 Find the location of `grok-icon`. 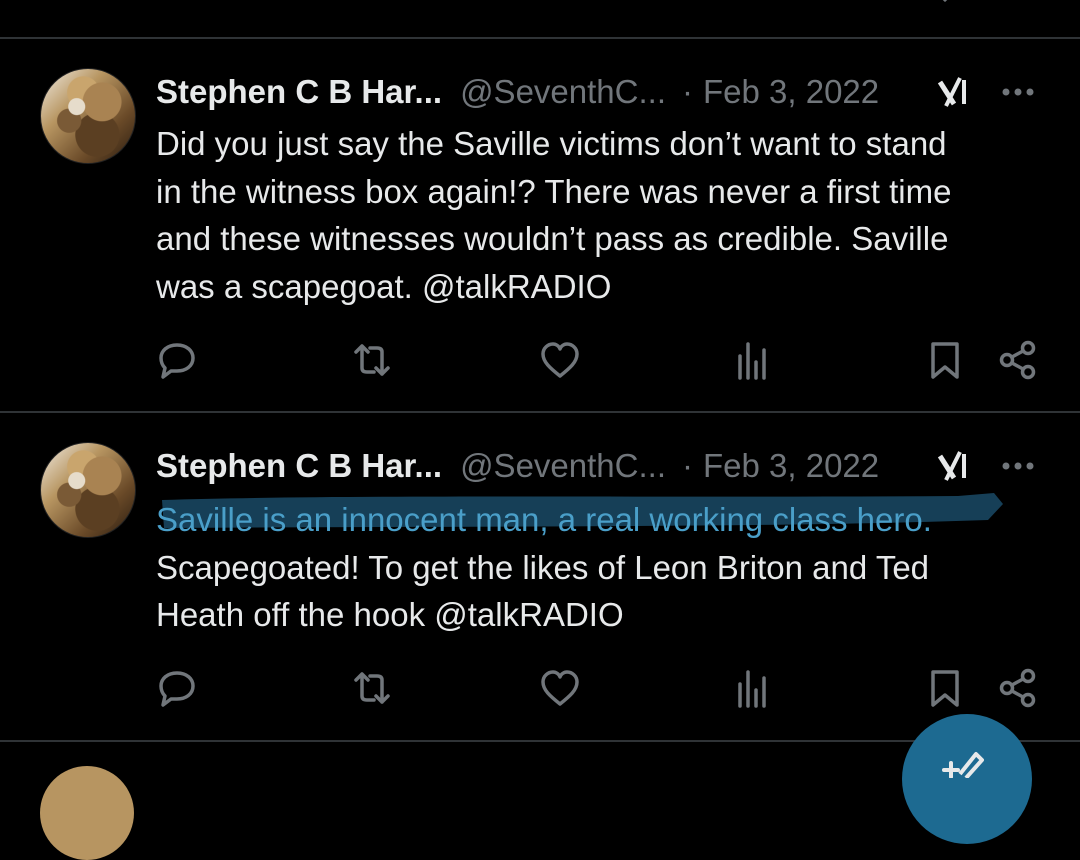

grok-icon is located at coordinates (954, 466).